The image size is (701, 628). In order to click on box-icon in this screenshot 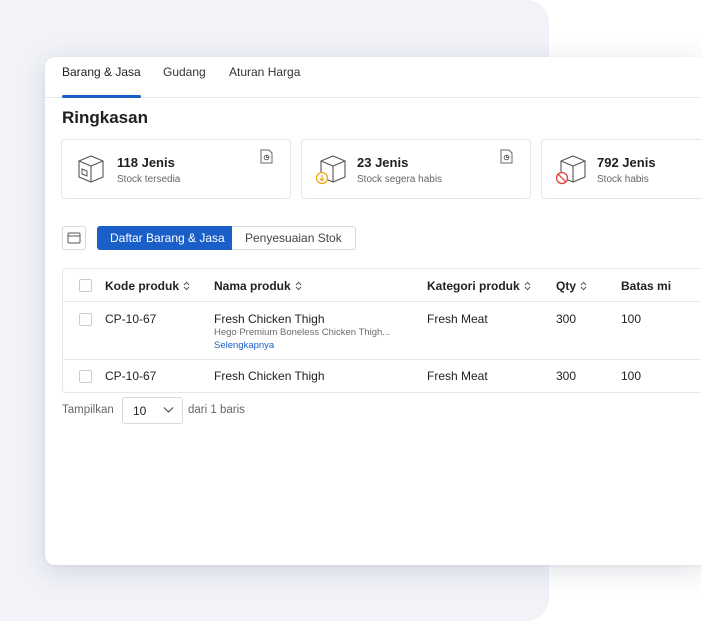, I will do `click(91, 169)`.